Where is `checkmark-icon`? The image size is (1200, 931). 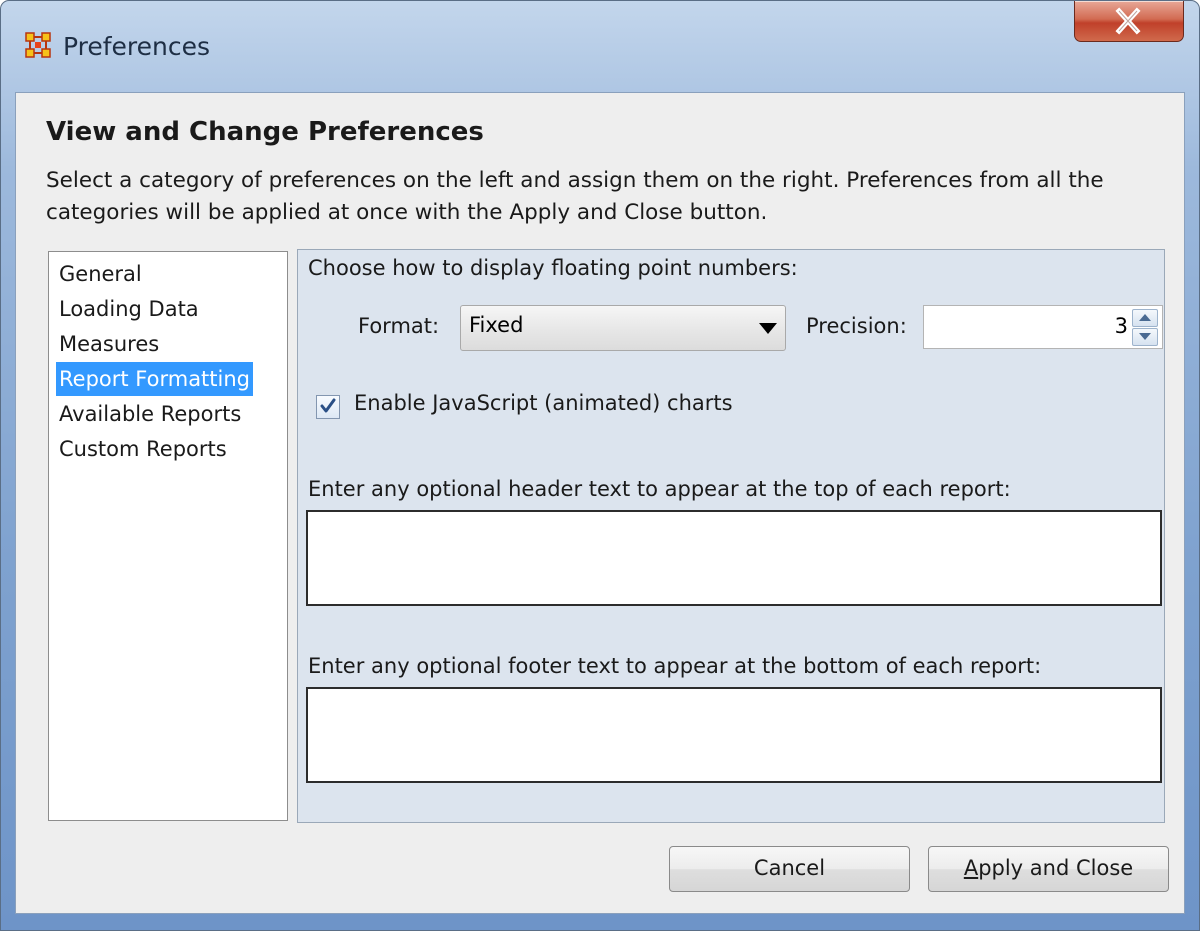
checkmark-icon is located at coordinates (328, 405).